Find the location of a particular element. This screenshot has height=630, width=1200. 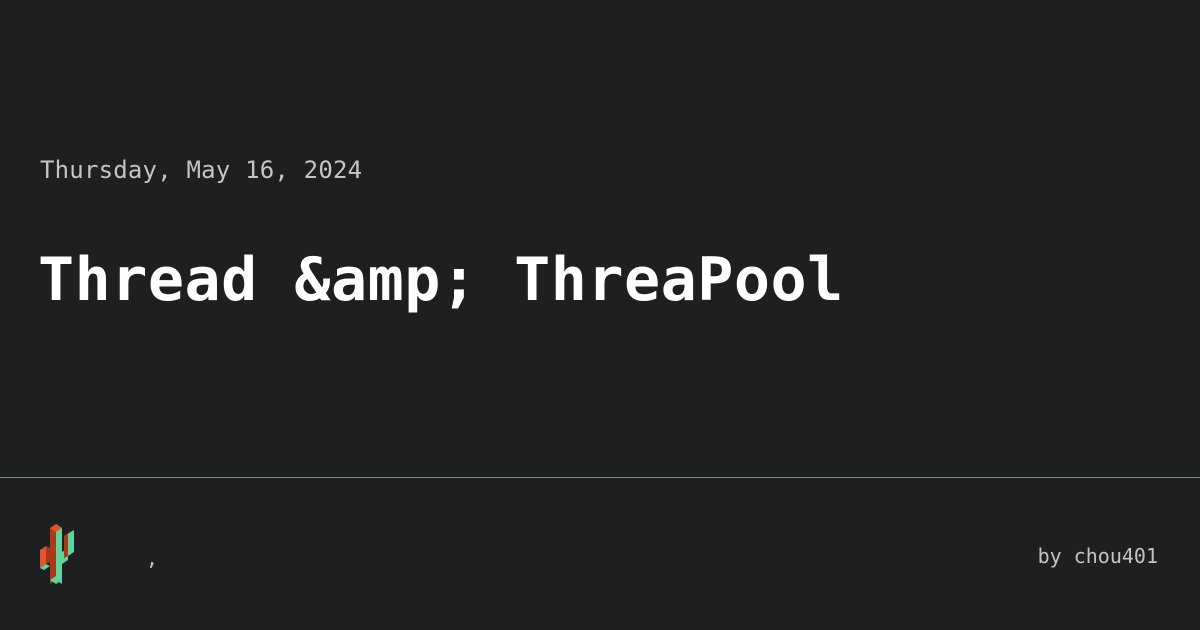

site-name: , is located at coordinates (152, 558).